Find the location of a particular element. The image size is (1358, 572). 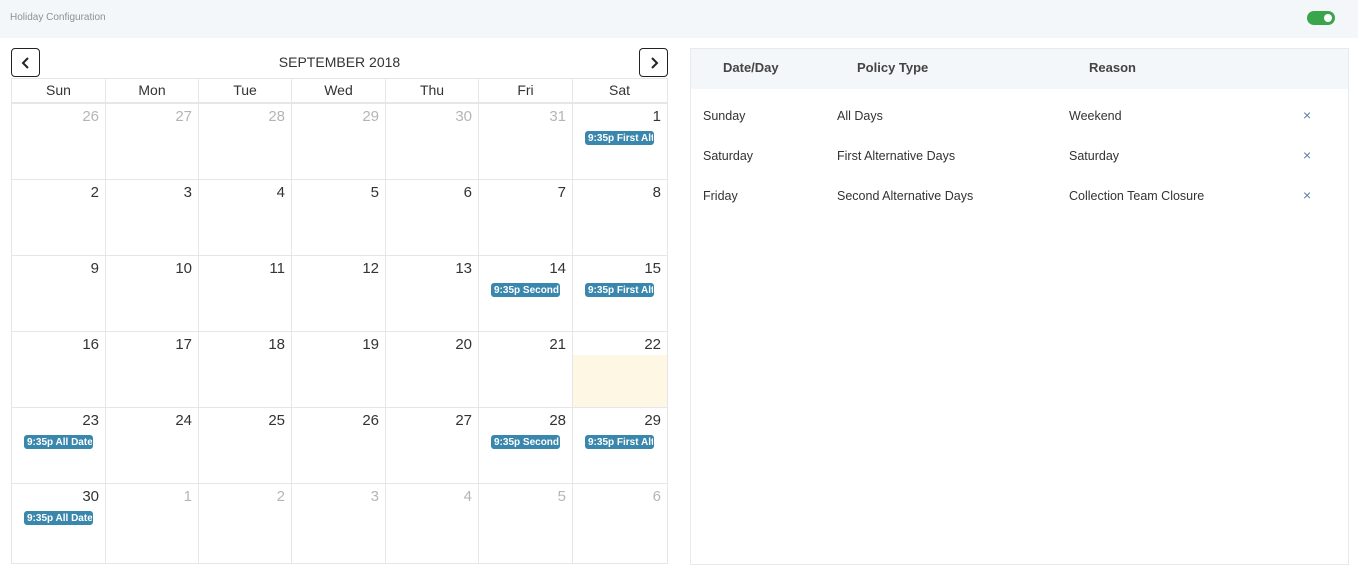

day-cell: 22 is located at coordinates (620, 369).